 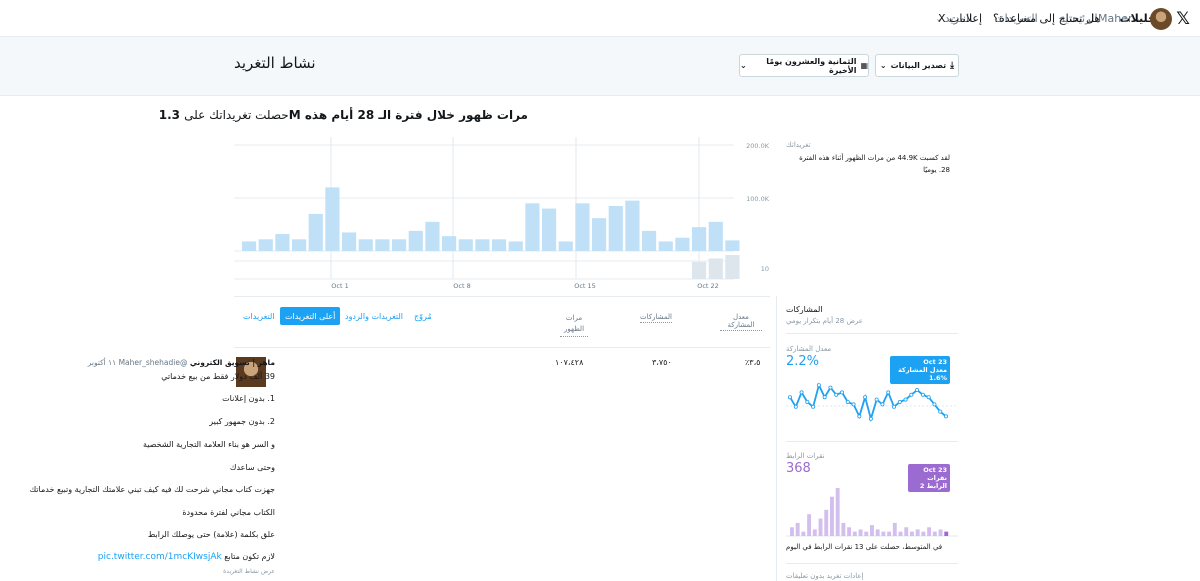 I want to click on engagement-rate-line-chart, so click(x=872, y=402).